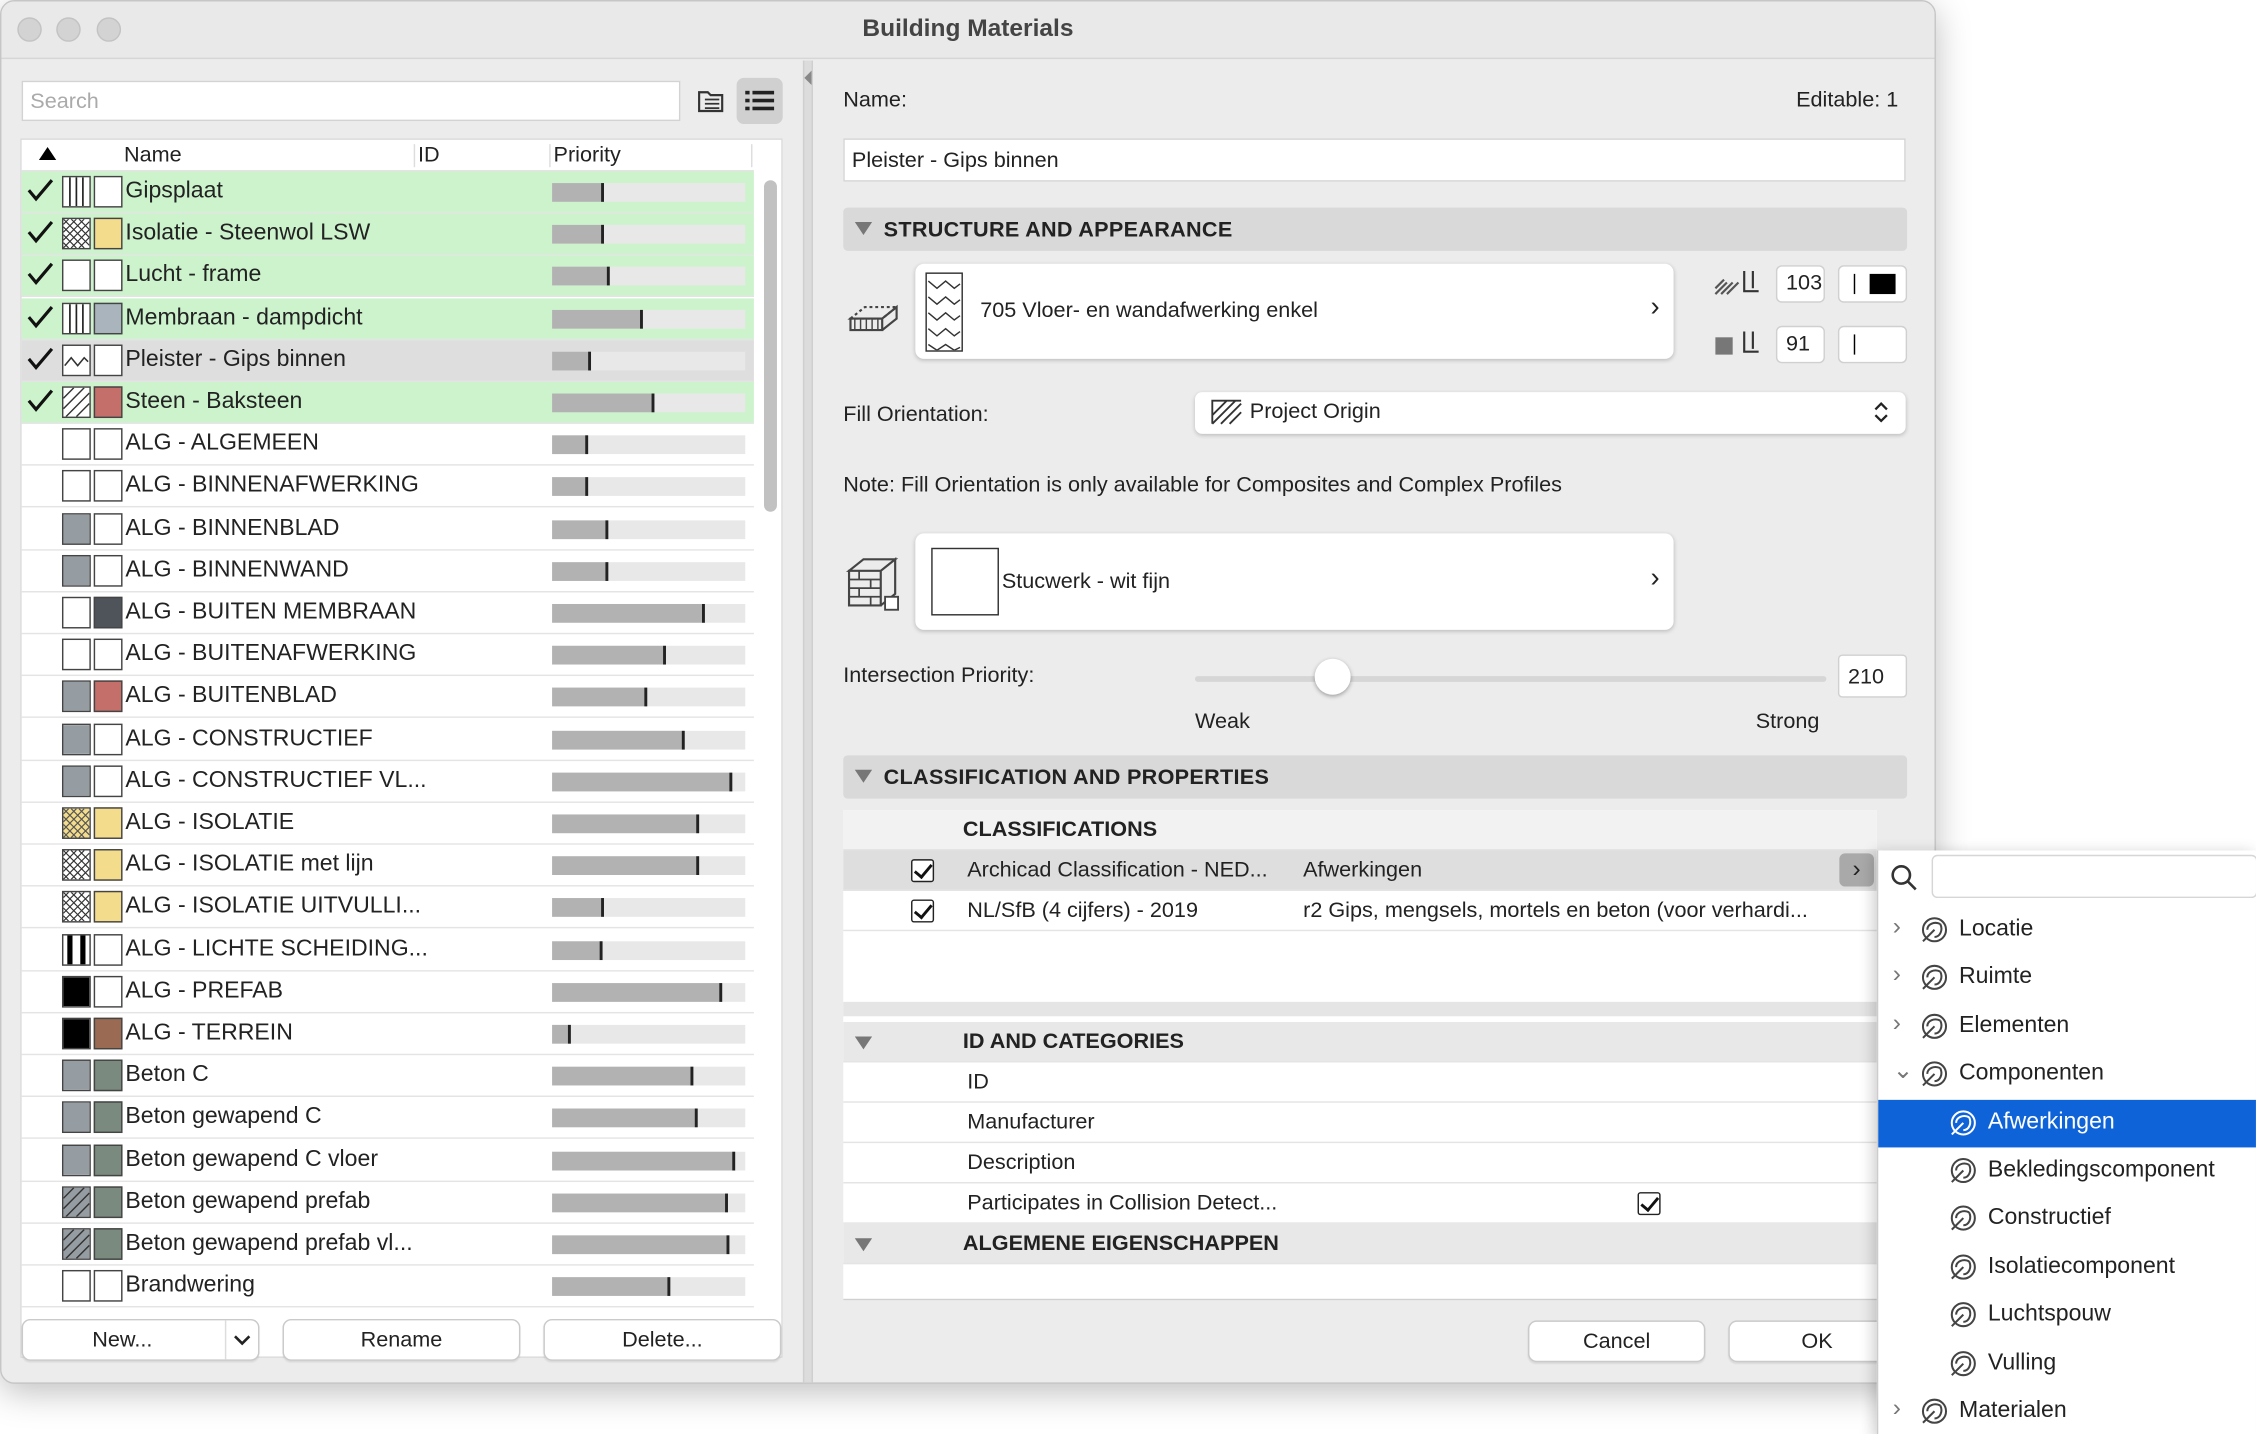  Describe the element at coordinates (387, 613) in the screenshot. I see `list-item: ALG - BUITEN MEMBRAAN` at that location.